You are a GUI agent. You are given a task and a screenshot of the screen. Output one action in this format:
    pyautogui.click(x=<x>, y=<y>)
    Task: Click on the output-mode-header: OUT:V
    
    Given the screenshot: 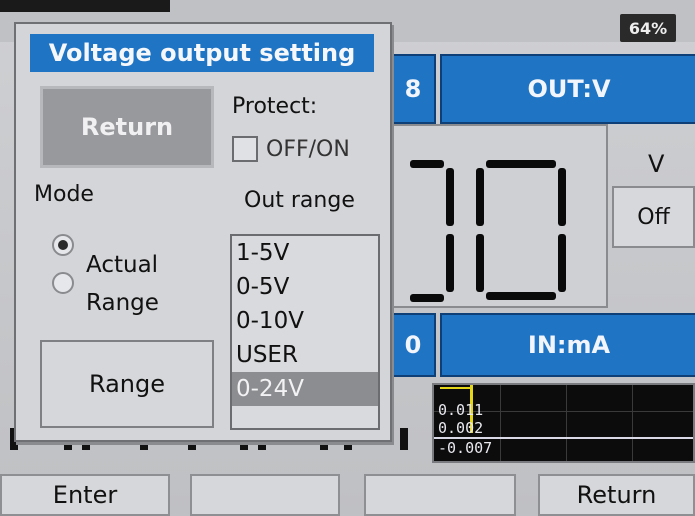 What is the action you would take?
    pyautogui.click(x=567, y=89)
    